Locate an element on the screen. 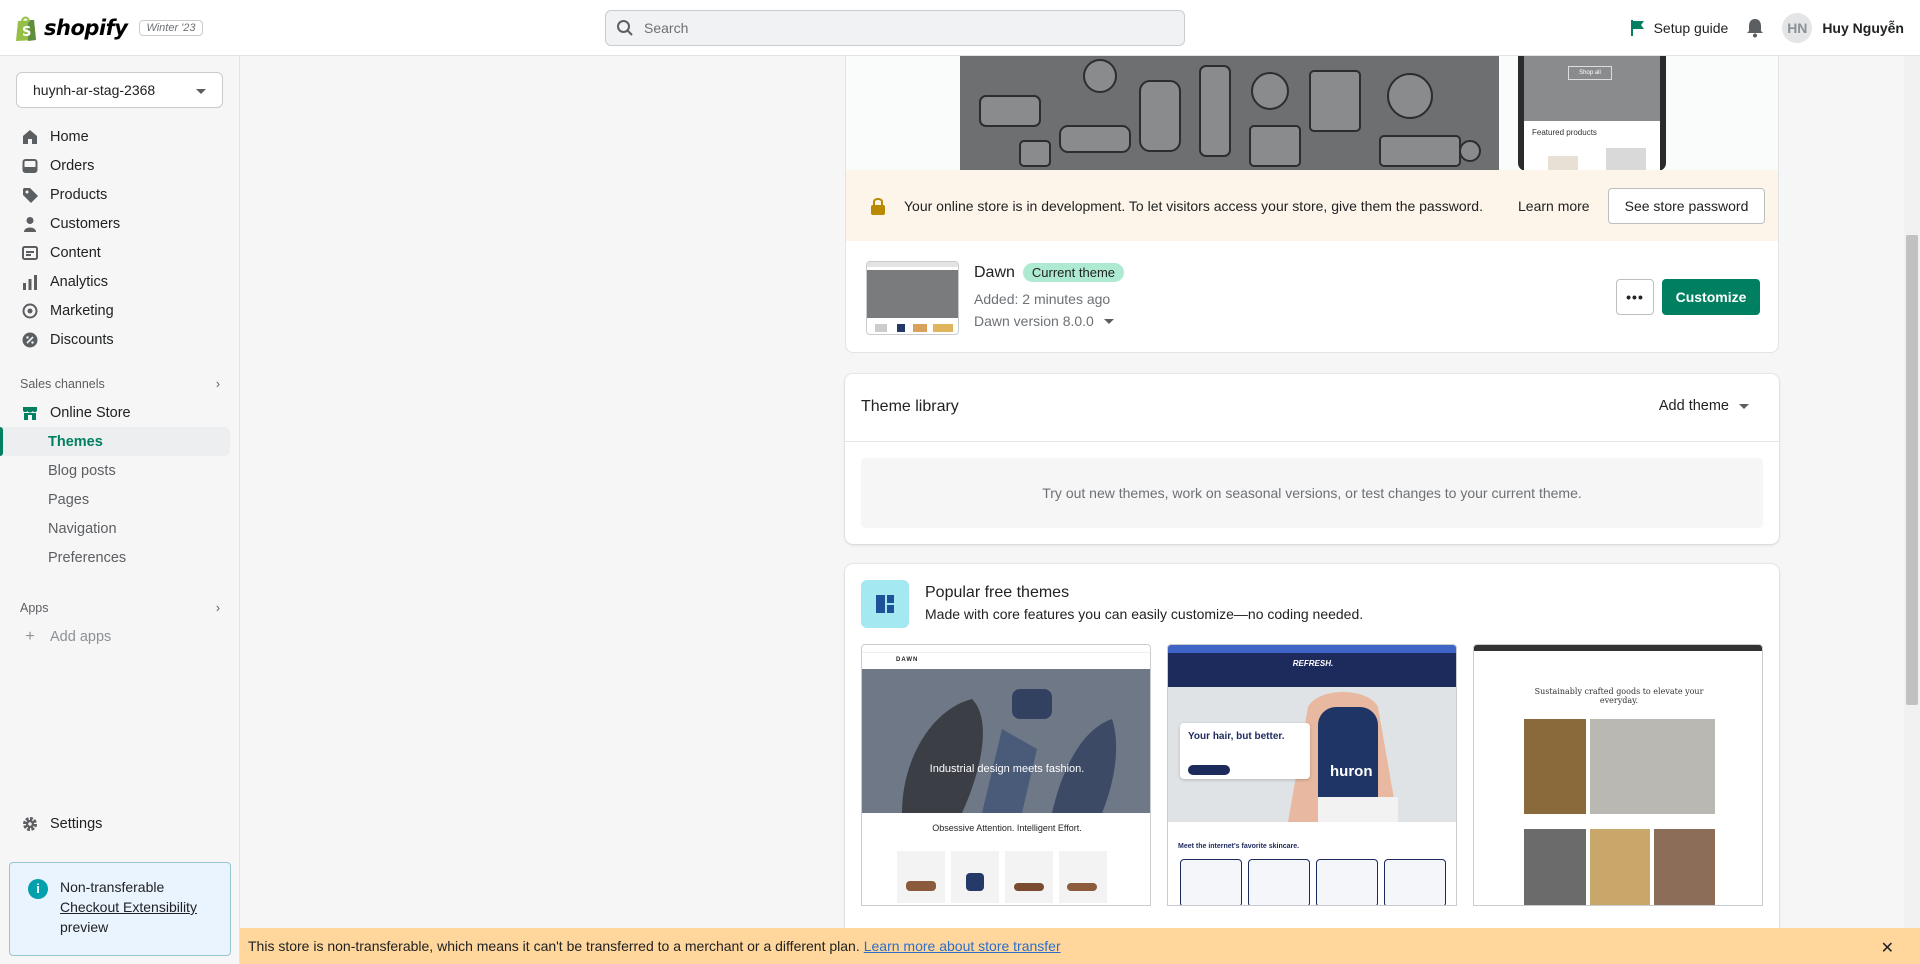 This screenshot has width=1920, height=964. dawn-hero-image is located at coordinates (1009, 751).